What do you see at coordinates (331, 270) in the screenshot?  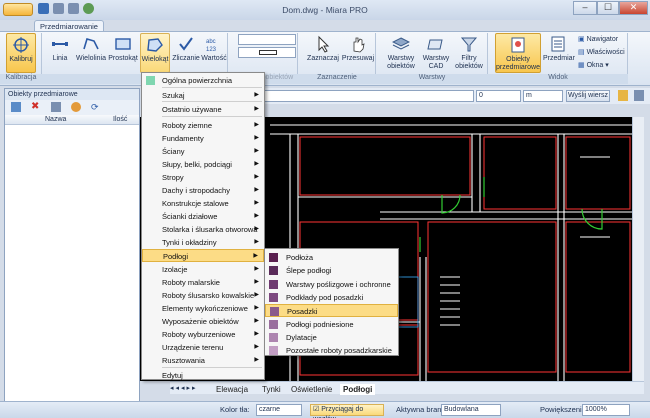 I see `submenu-item: Ślepe podłogi` at bounding box center [331, 270].